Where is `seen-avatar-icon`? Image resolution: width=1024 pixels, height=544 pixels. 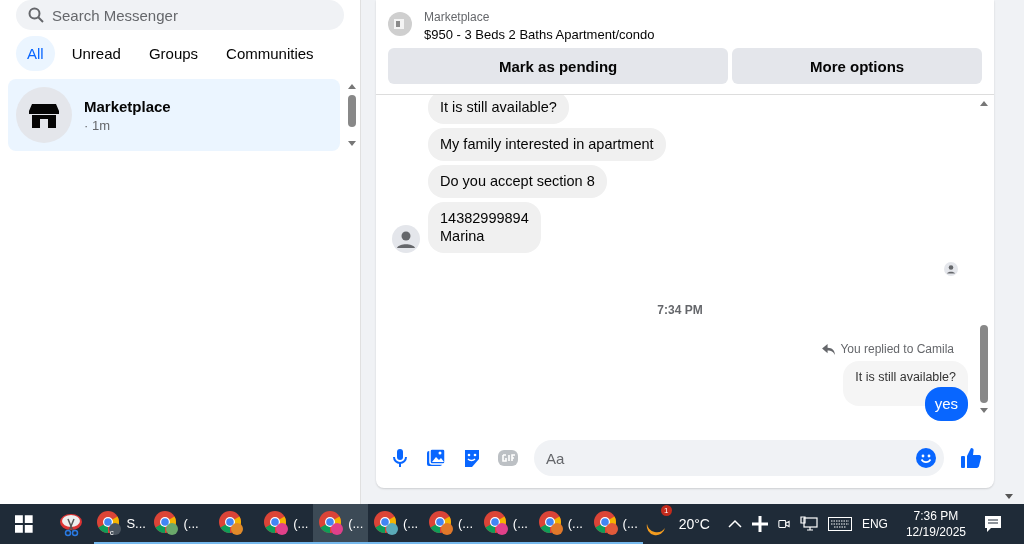 seen-avatar-icon is located at coordinates (951, 269).